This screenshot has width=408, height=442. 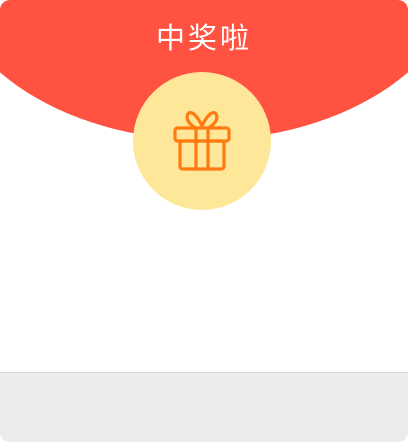 What do you see at coordinates (203, 38) in the screenshot?
I see `prize-title: 中奖啦` at bounding box center [203, 38].